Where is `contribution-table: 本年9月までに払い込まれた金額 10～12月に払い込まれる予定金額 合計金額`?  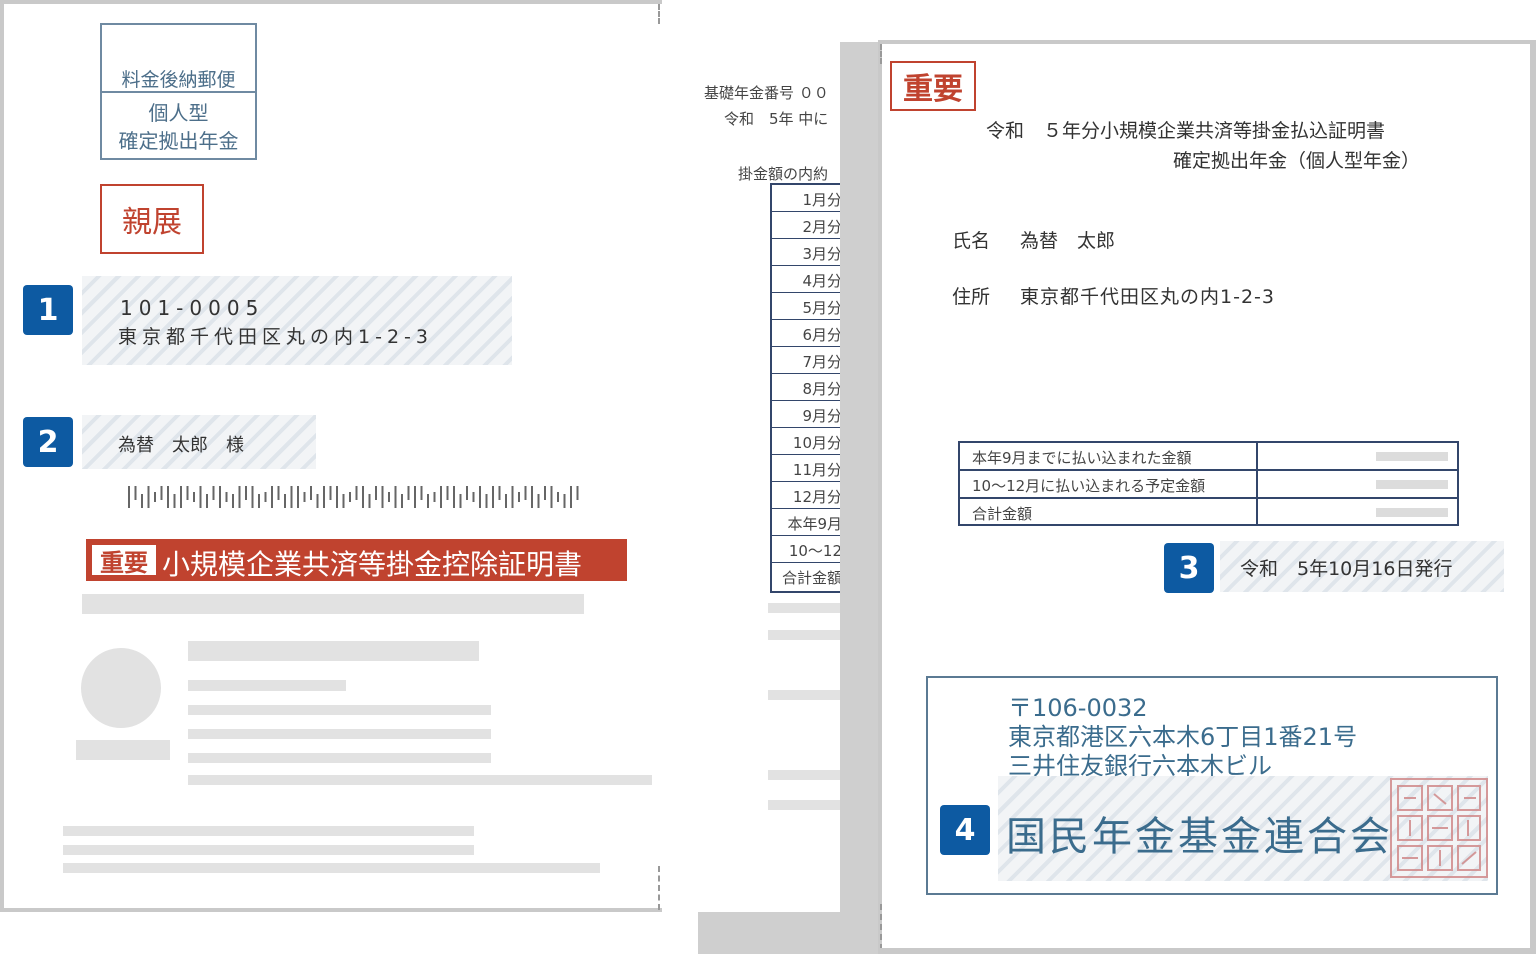 contribution-table: 本年9月までに払い込まれた金額 10～12月に払い込まれる予定金額 合計金額 is located at coordinates (1208, 483).